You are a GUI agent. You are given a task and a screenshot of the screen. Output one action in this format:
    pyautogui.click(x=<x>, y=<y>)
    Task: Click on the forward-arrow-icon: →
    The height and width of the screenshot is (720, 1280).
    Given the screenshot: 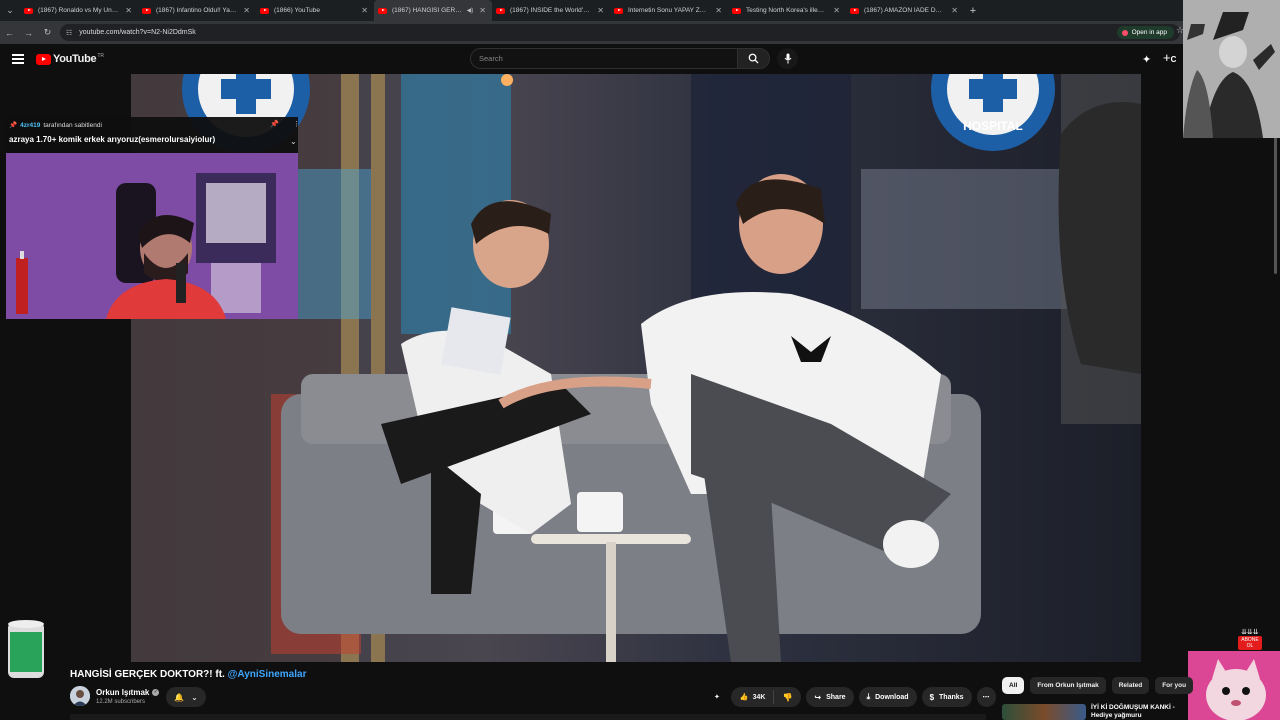 What is the action you would take?
    pyautogui.click(x=28, y=33)
    